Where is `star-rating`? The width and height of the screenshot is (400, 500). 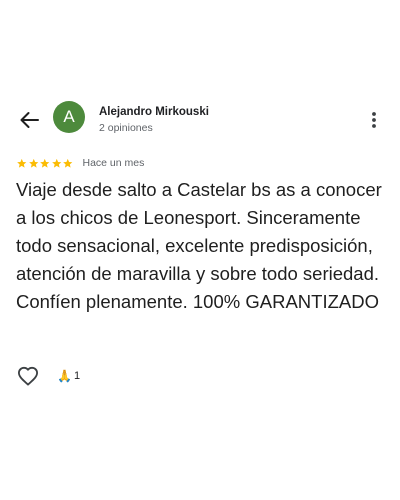 star-rating is located at coordinates (45, 163).